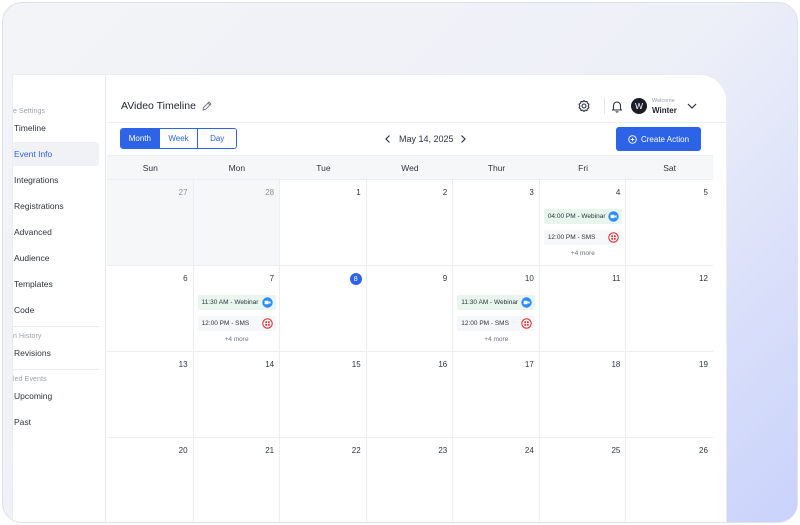 The width and height of the screenshot is (800, 525). Describe the element at coordinates (33, 284) in the screenshot. I see `sidebar-item-label: Templates` at that location.